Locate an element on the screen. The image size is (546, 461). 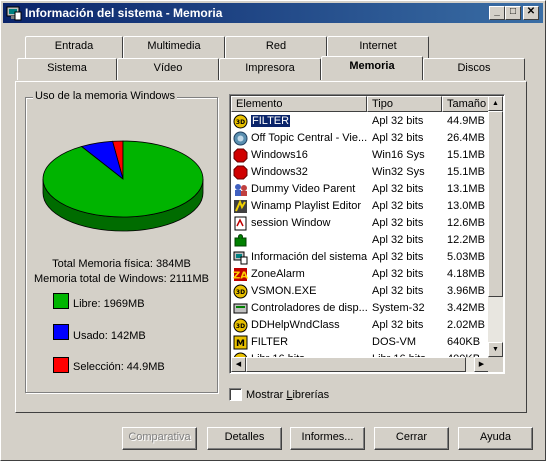
legend-free-label: Libre: 1969MB is located at coordinates (109, 304).